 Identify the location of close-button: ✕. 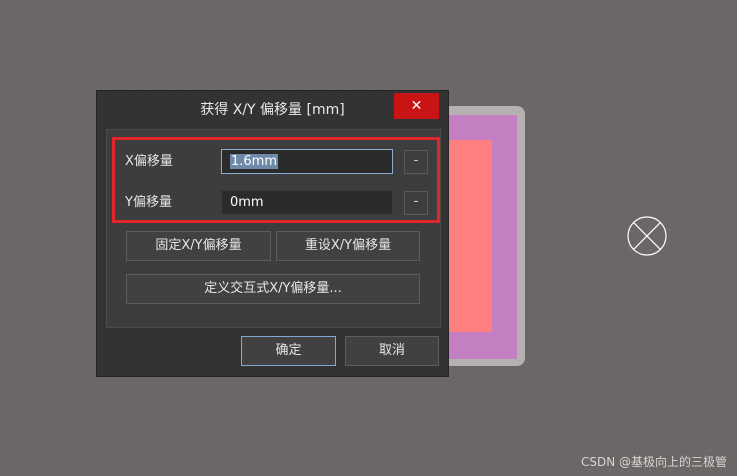
(416, 106).